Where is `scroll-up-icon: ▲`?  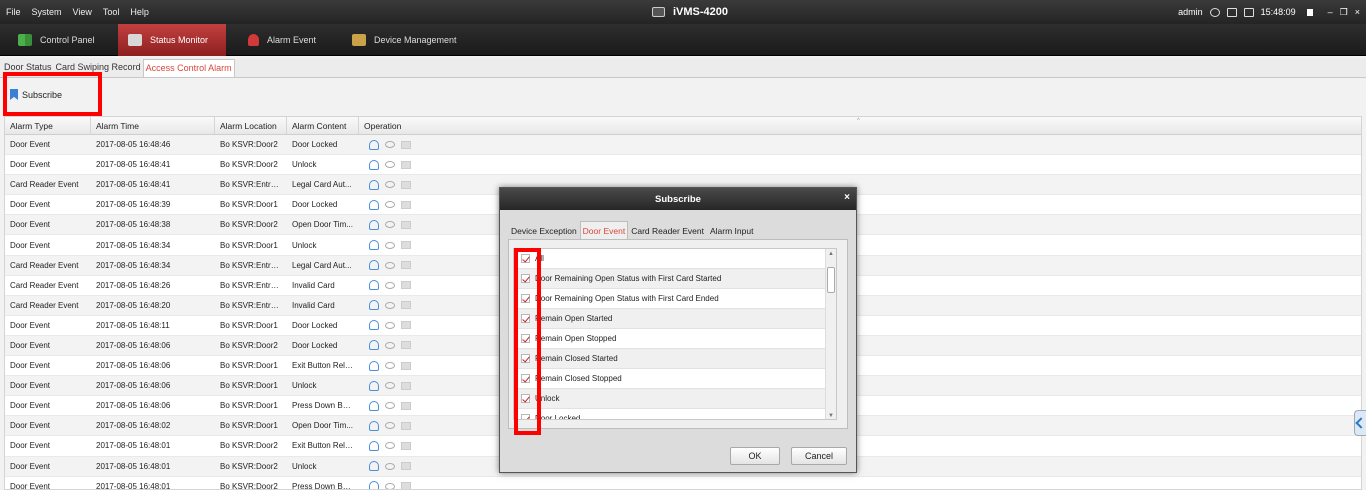
scroll-up-icon: ▲ is located at coordinates (831, 254).